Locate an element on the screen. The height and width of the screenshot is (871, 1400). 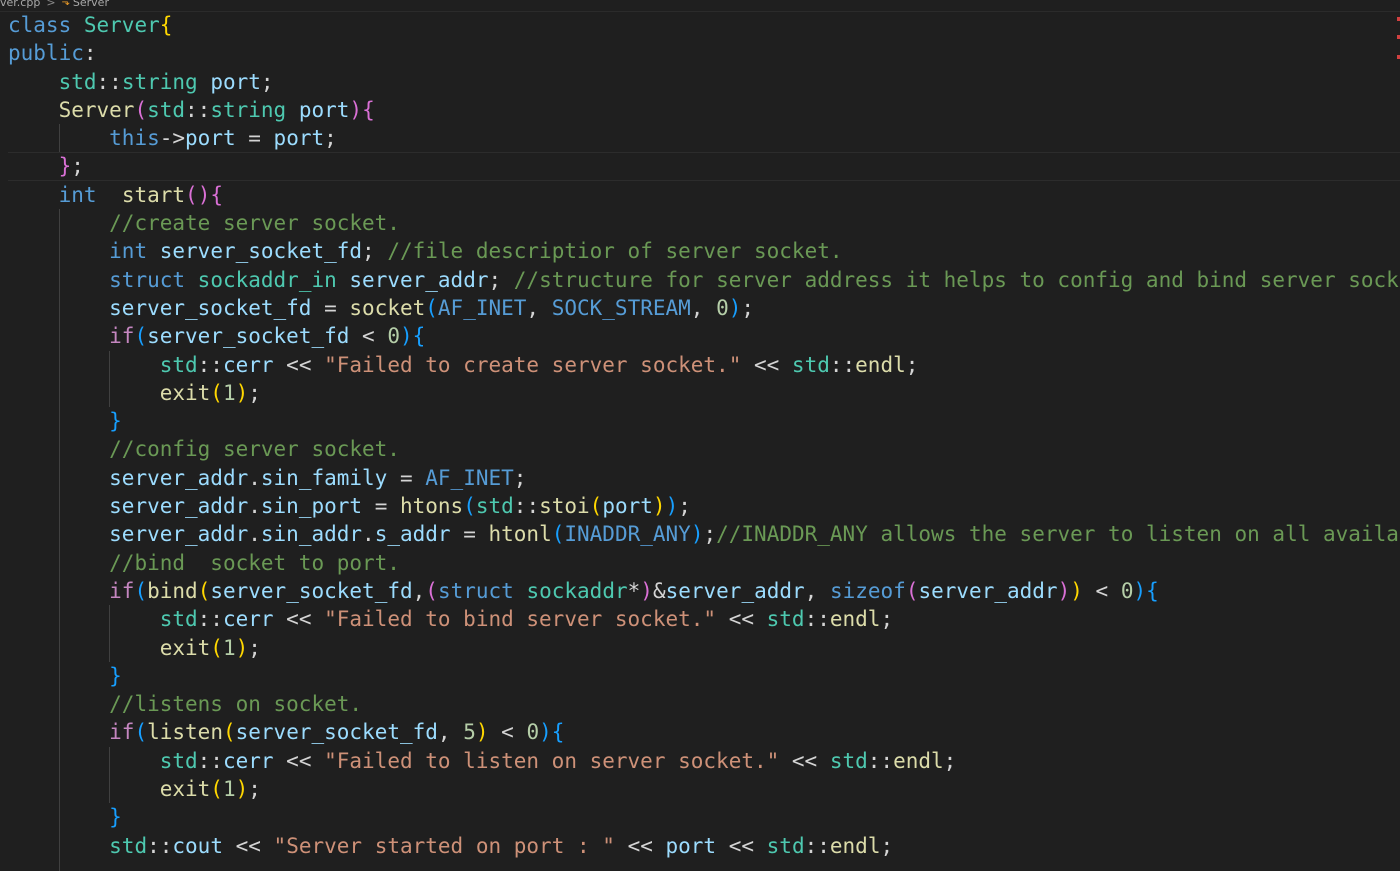
code-token: = is located at coordinates (330, 307).